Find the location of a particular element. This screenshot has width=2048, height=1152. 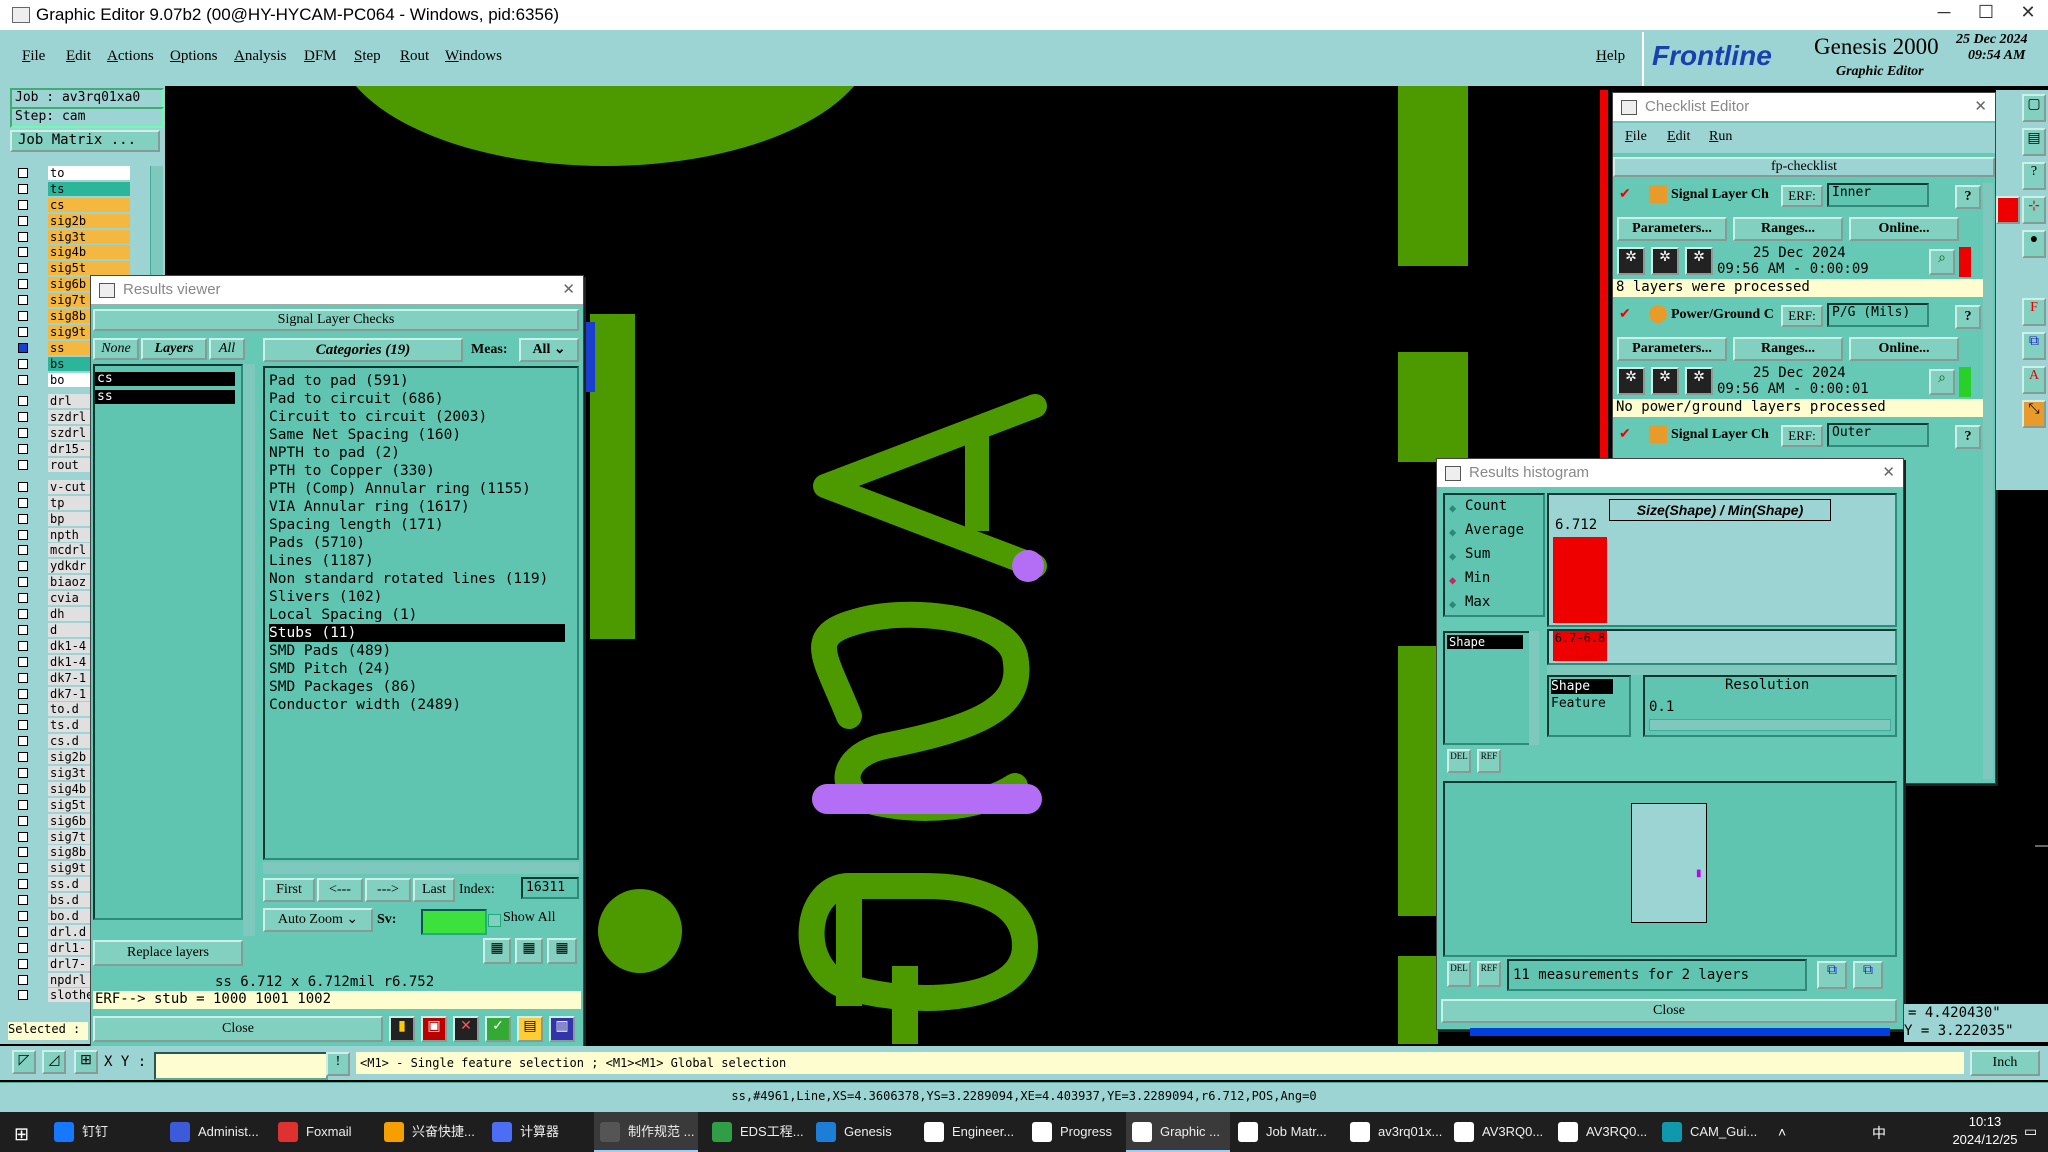

report-icon: ▤ is located at coordinates (530, 1029).